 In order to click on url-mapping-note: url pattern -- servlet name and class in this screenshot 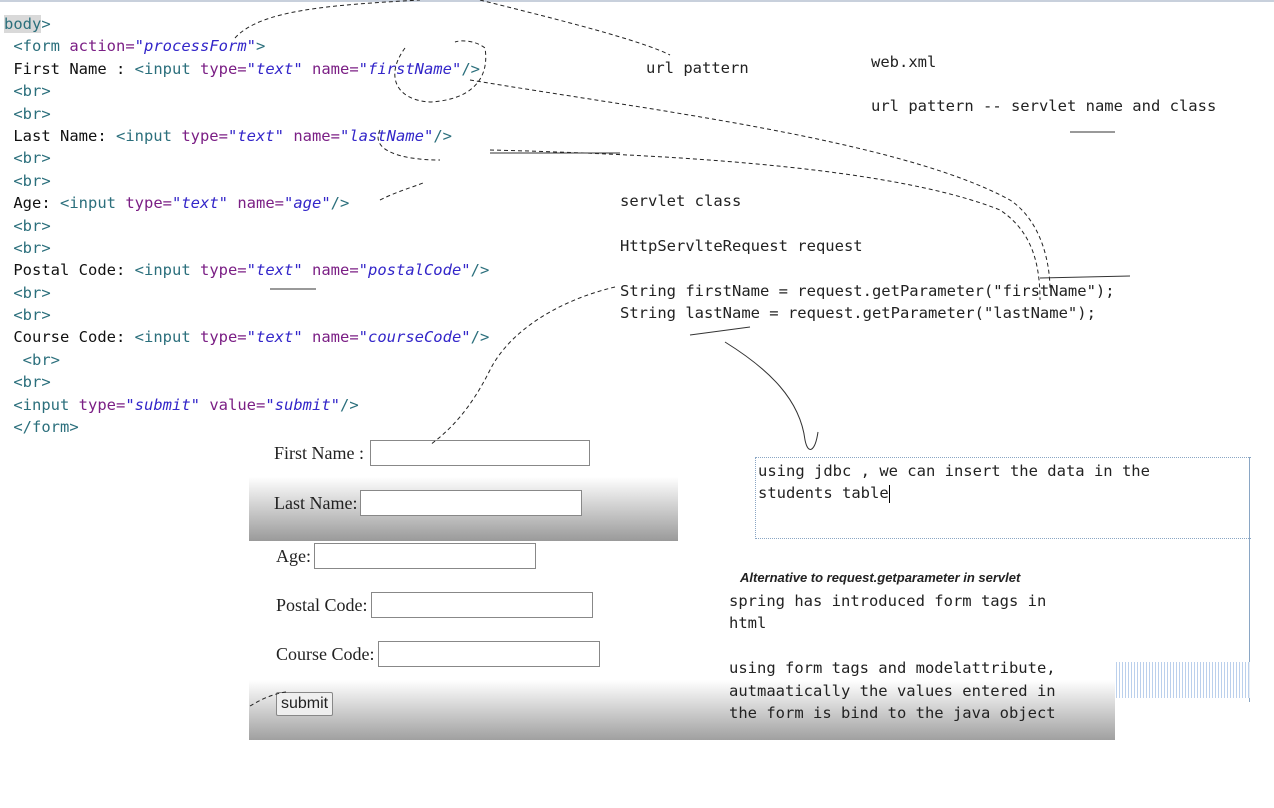, I will do `click(1044, 106)`.